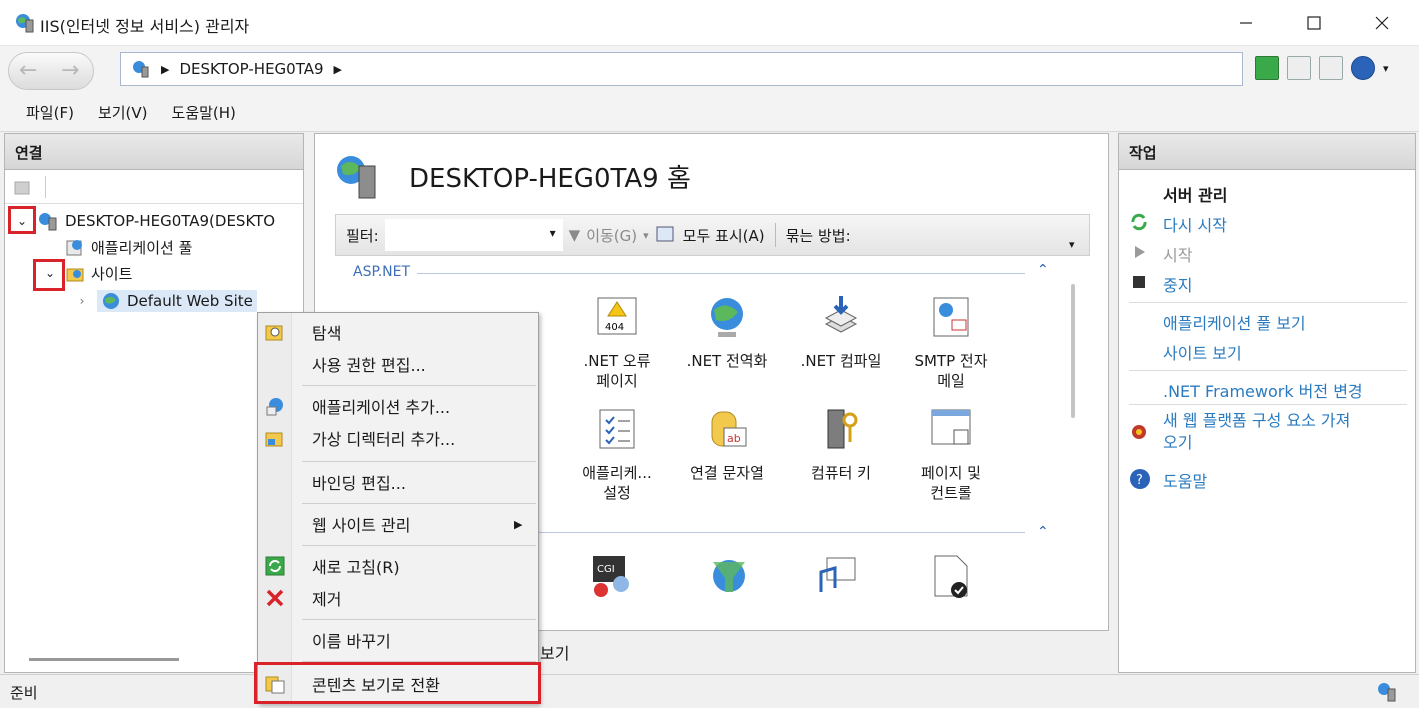 The image size is (1419, 708). Describe the element at coordinates (1234, 322) in the screenshot. I see `action-view-app-pools: 애플리케이션 풀 보기` at that location.